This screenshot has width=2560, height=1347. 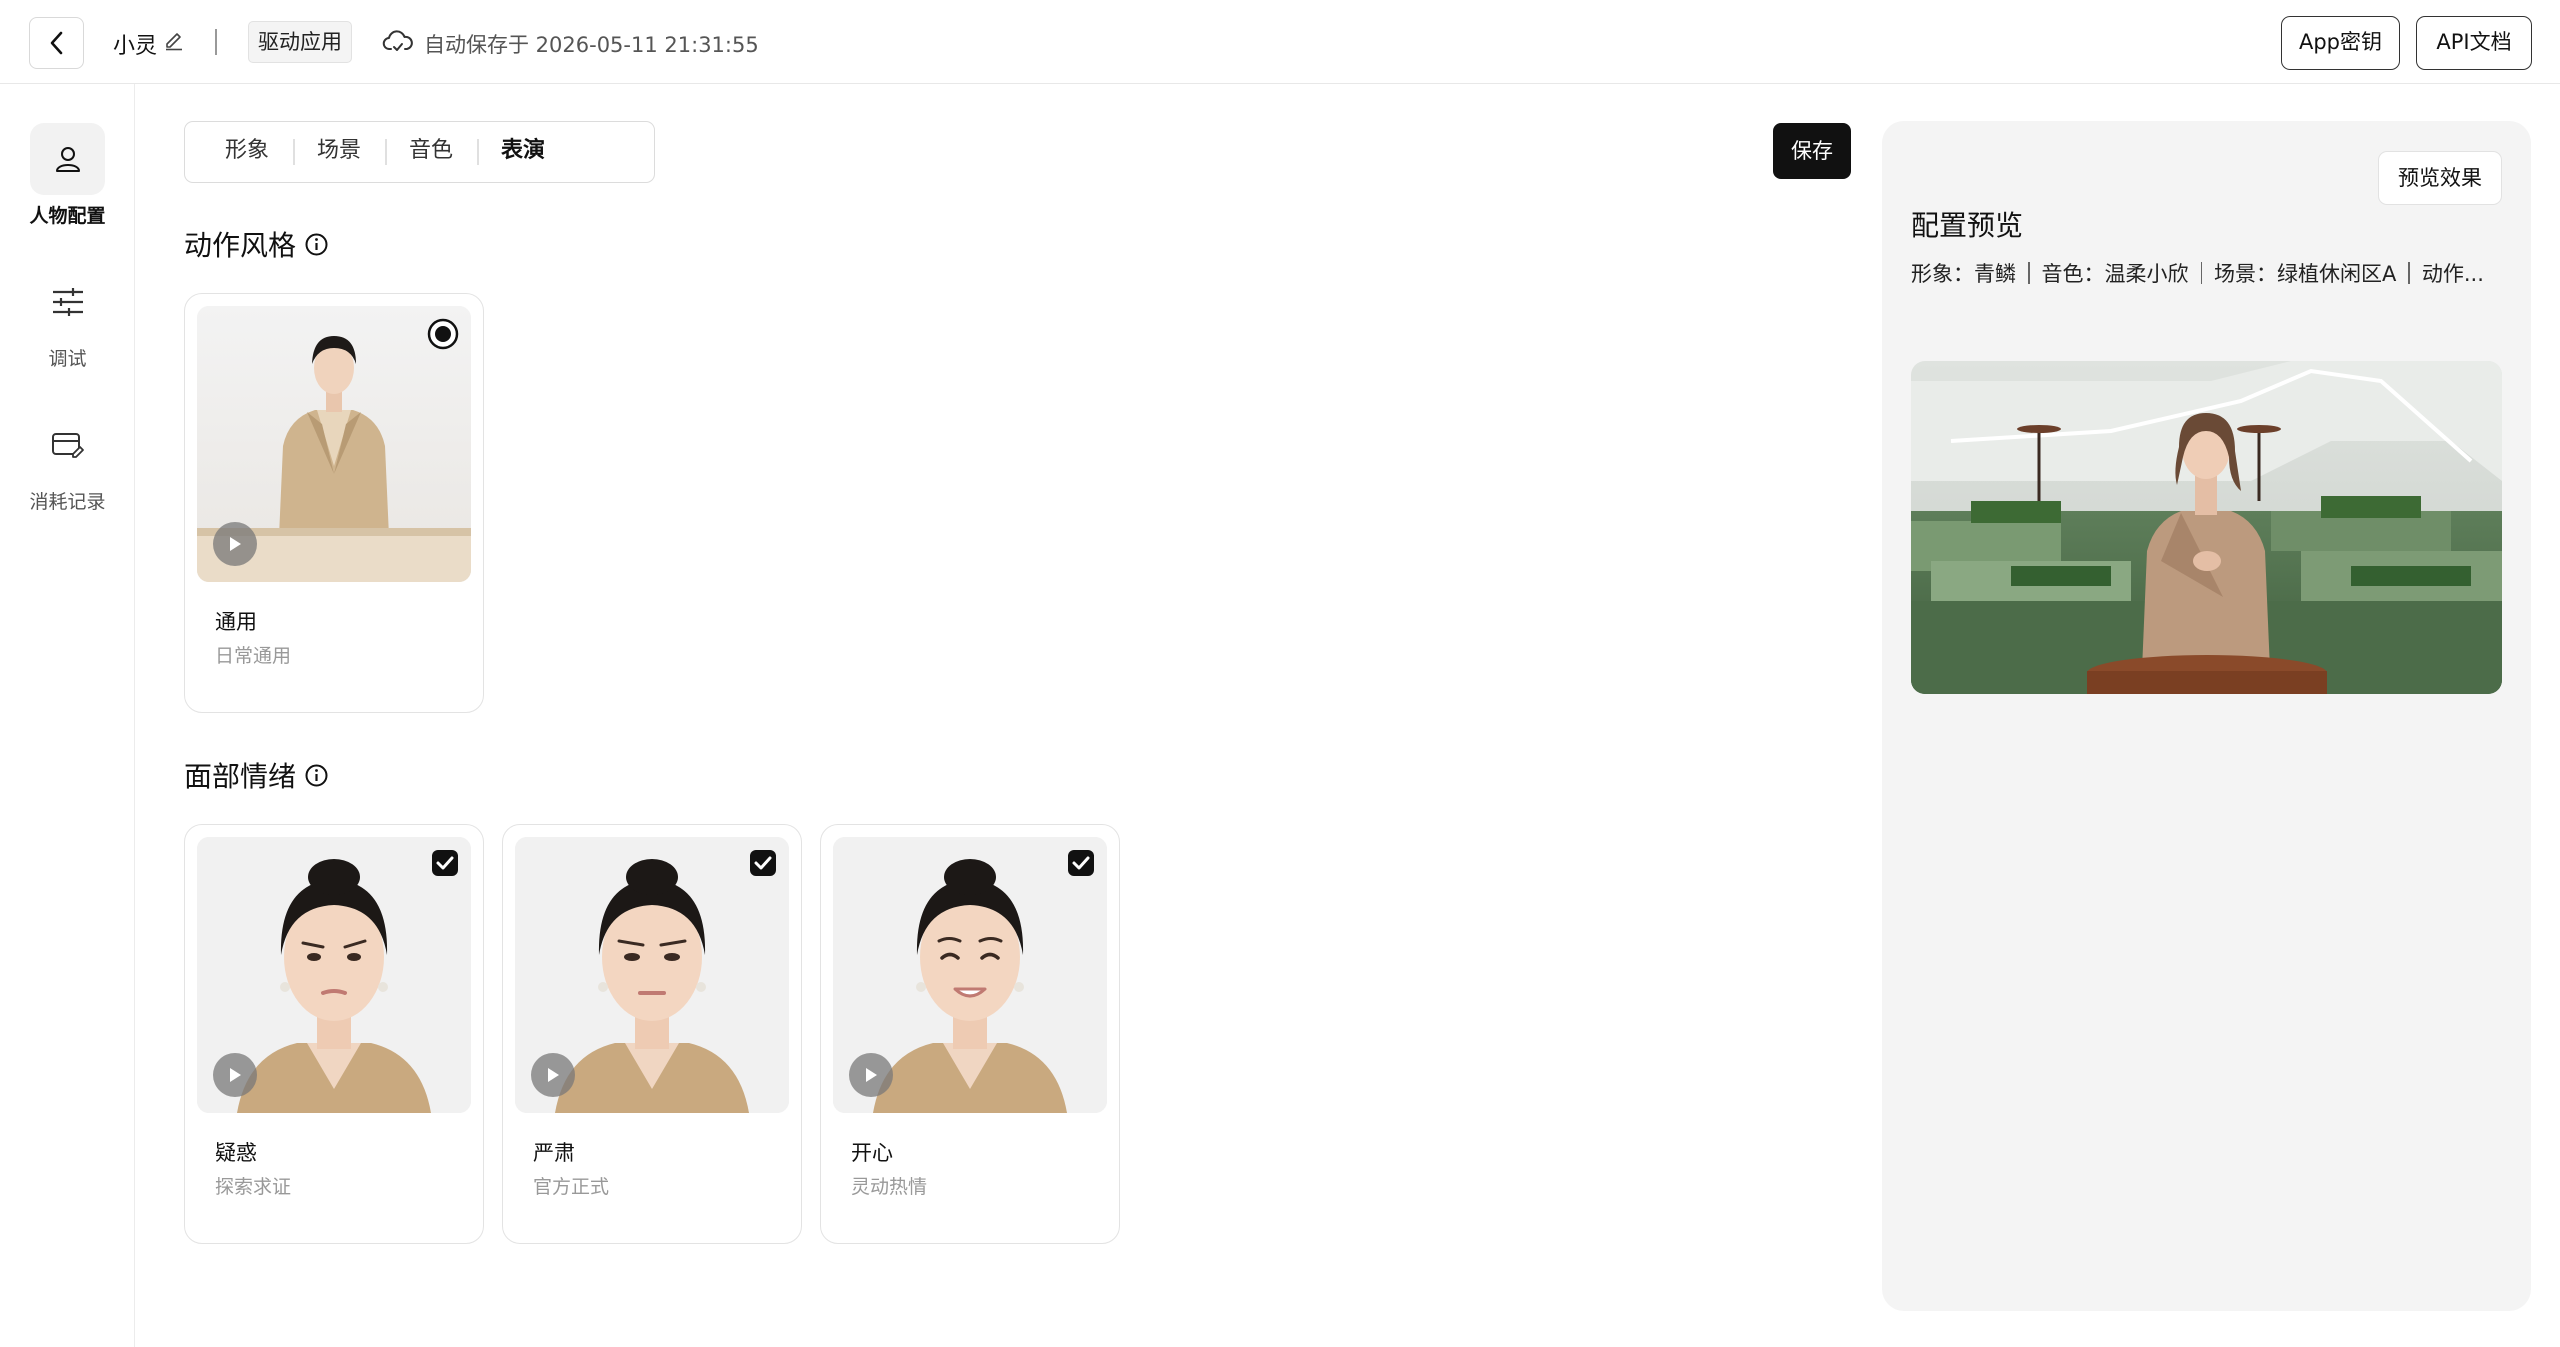 I want to click on emotion-card-serious: 严肃 官方正式, so click(x=652, y=1034).